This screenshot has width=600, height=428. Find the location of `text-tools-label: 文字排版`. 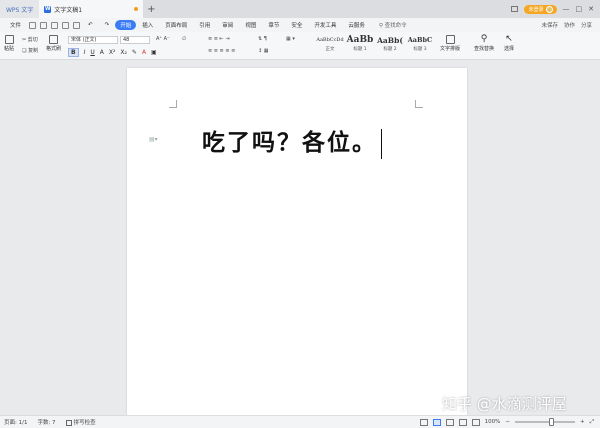

text-tools-label: 文字排版 is located at coordinates (450, 49).